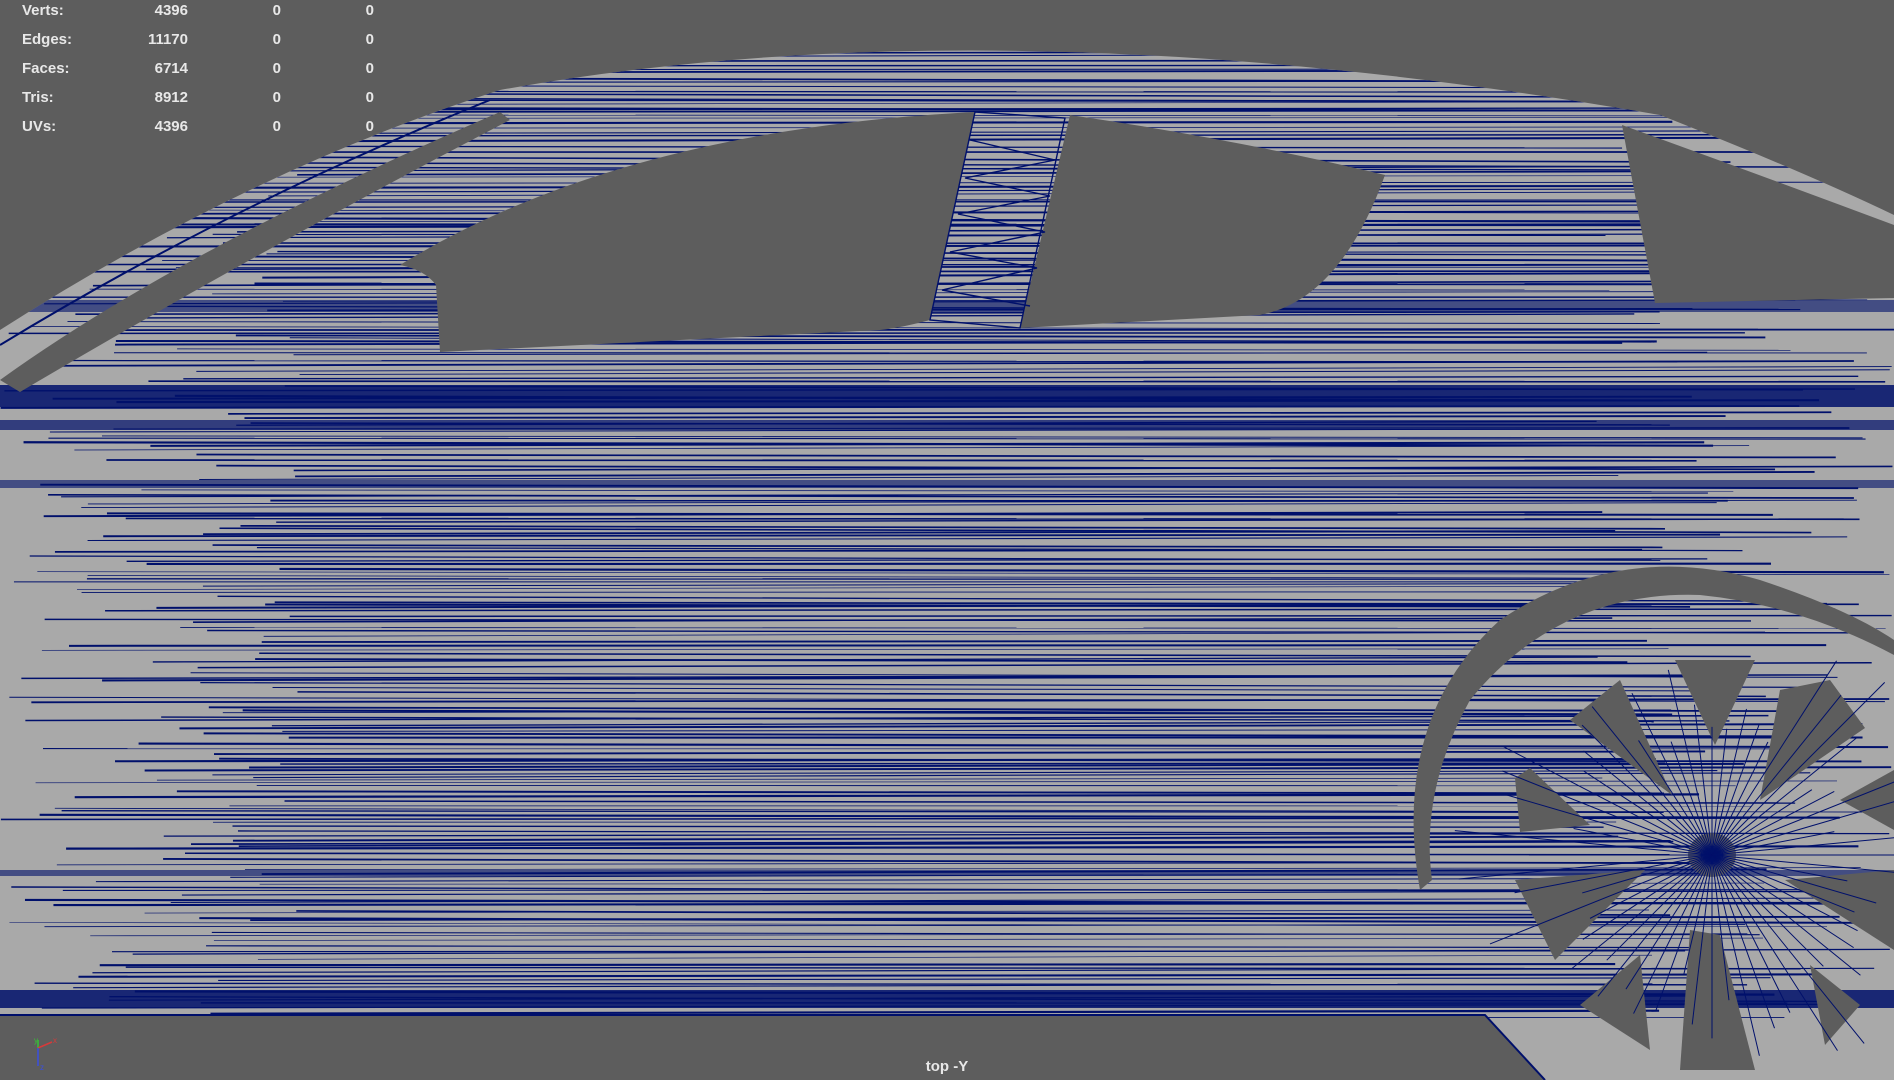 This screenshot has height=1080, width=1894. What do you see at coordinates (171, 97) in the screenshot?
I see `hud-value-total: 8912` at bounding box center [171, 97].